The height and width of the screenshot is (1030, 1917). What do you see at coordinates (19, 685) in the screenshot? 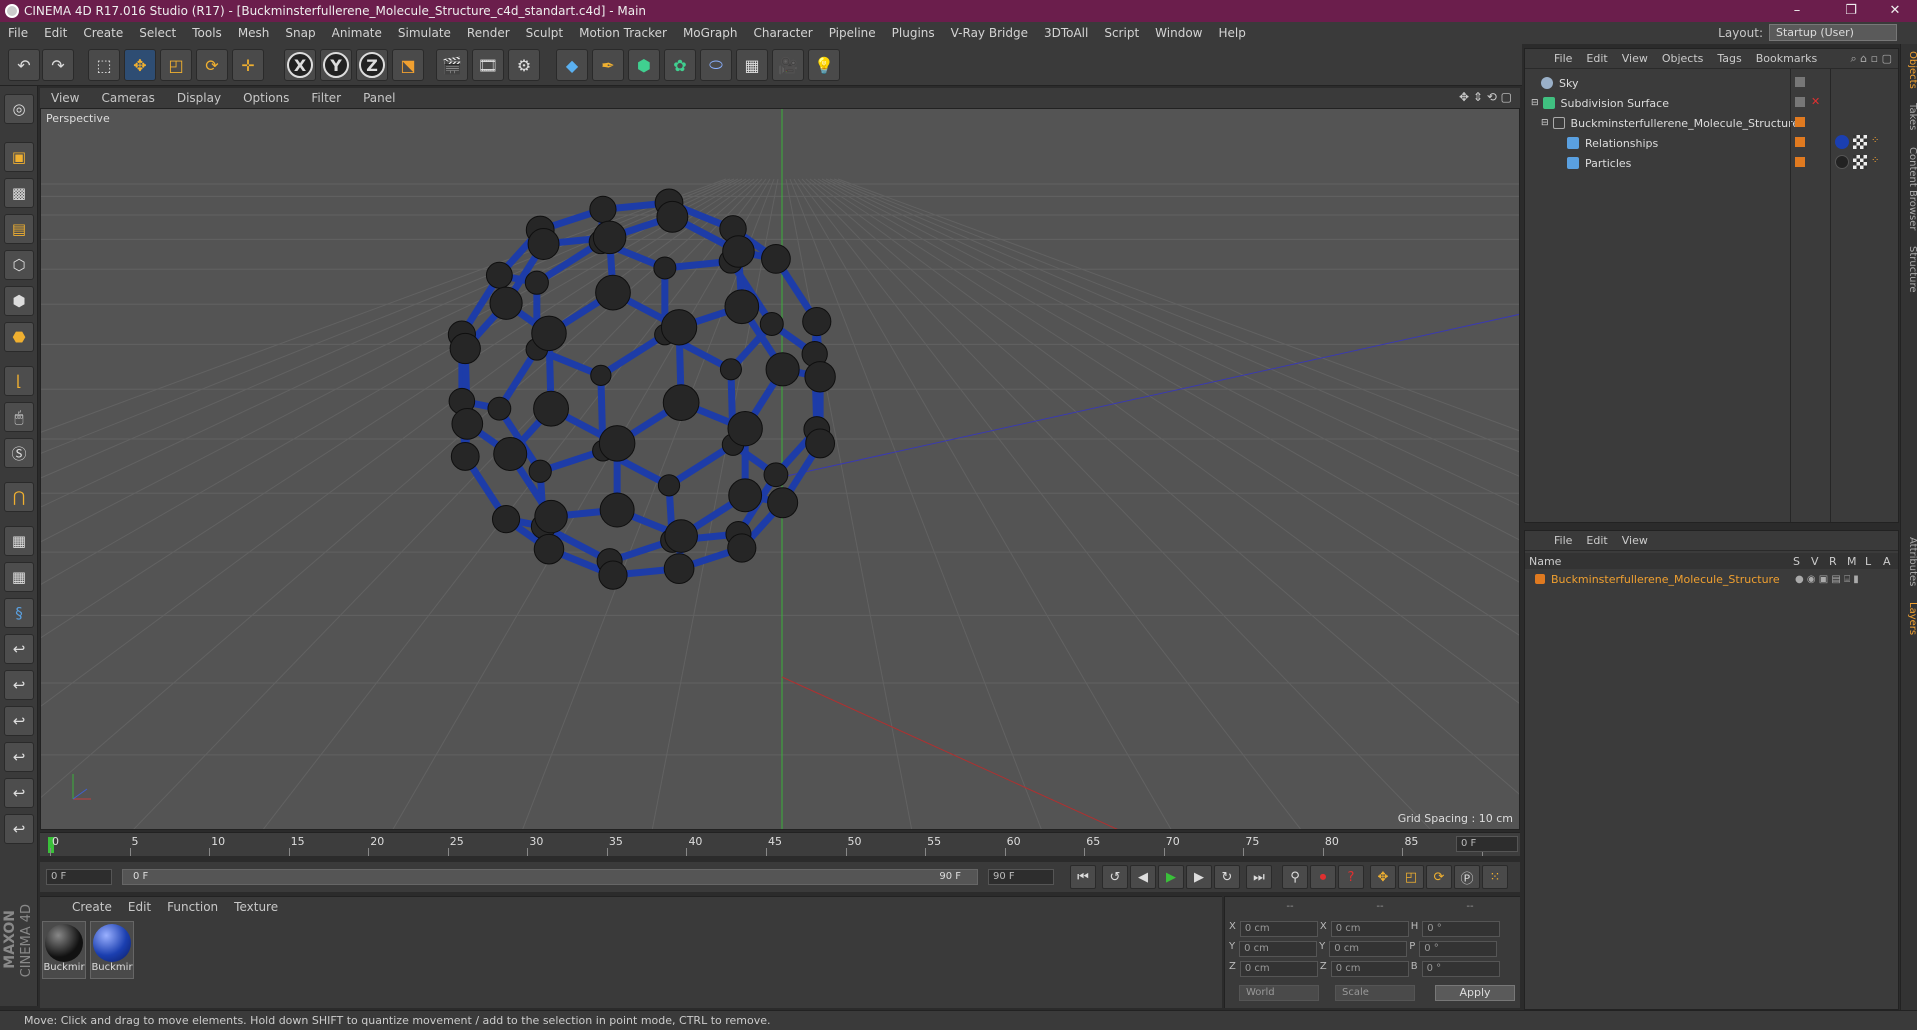
I see `sculpt-brush-2-button: ↩` at bounding box center [19, 685].